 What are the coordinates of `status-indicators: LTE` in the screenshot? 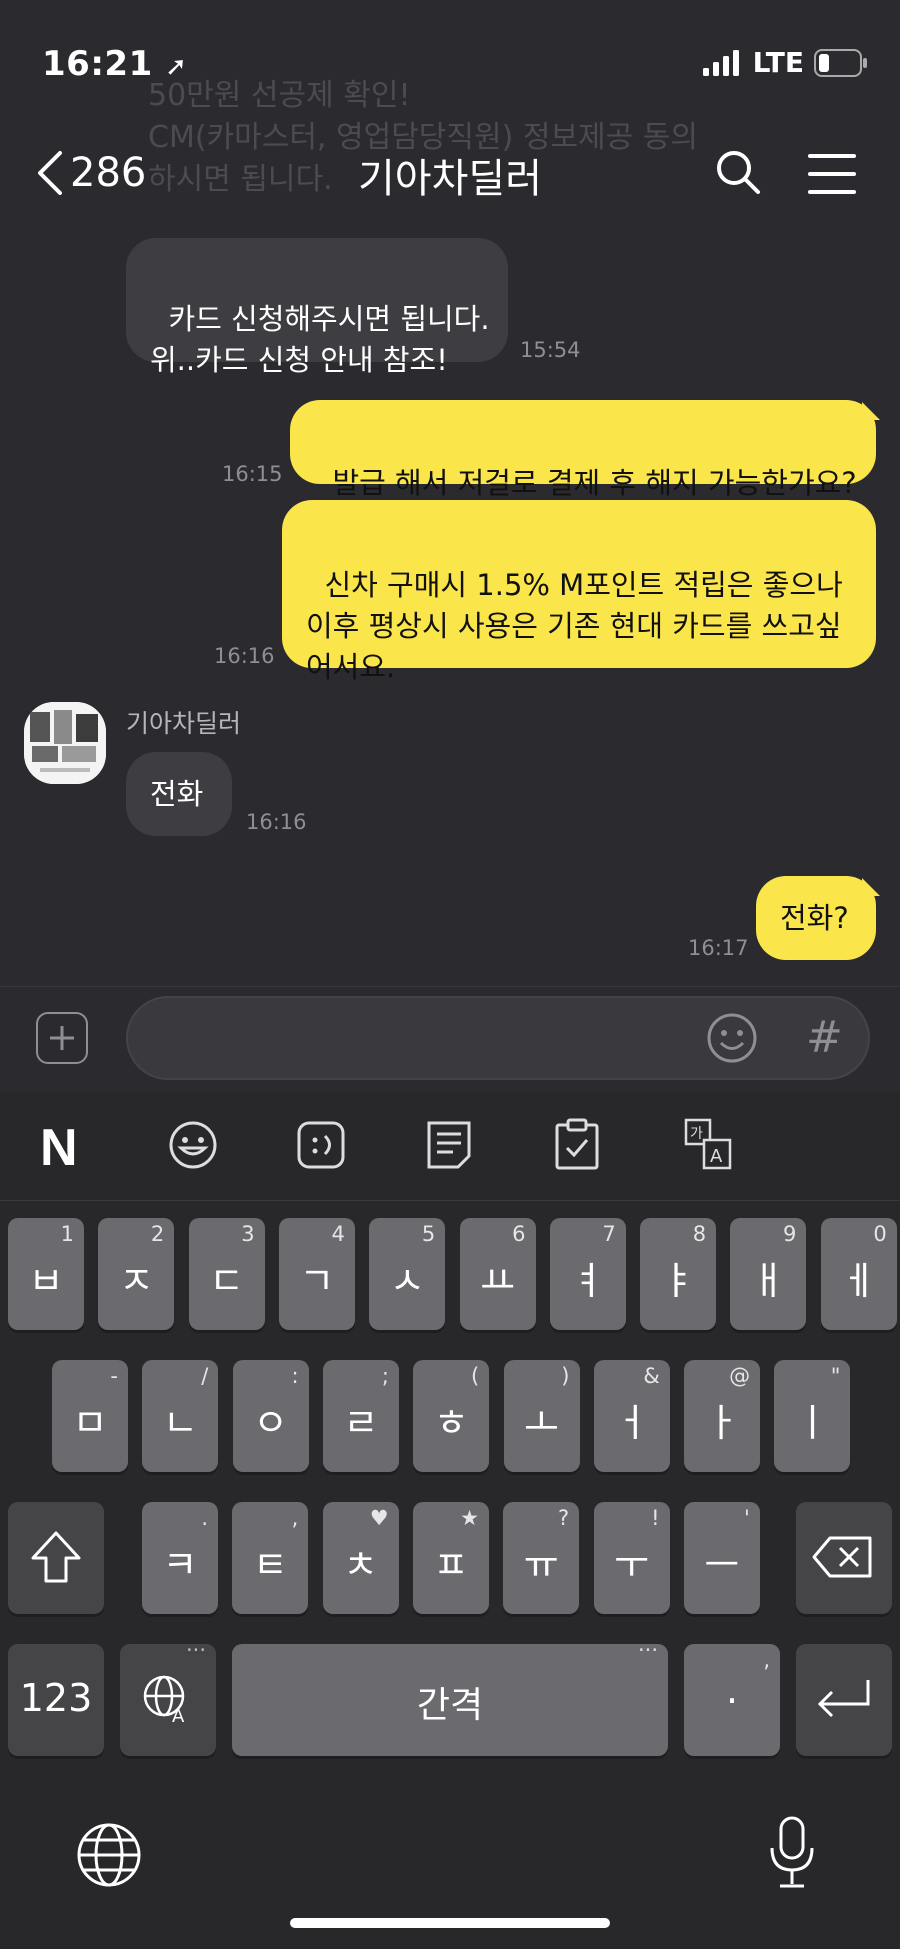 It's located at (785, 62).